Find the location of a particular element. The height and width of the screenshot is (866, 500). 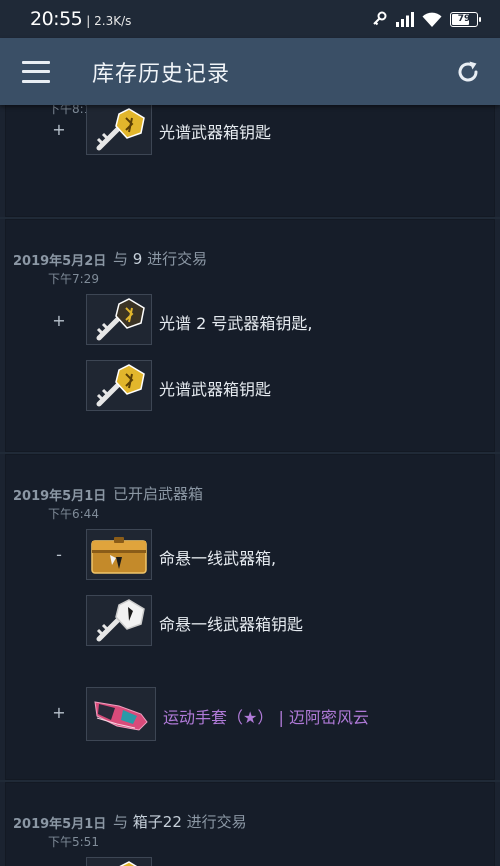

page-title: 库存历史记录 is located at coordinates (161, 74).